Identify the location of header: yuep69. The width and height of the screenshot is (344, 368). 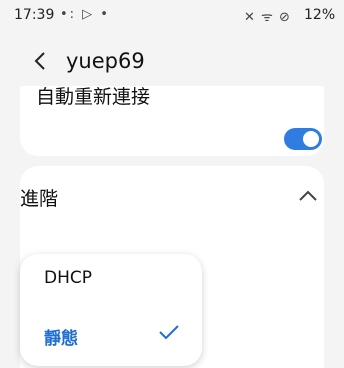
(172, 62).